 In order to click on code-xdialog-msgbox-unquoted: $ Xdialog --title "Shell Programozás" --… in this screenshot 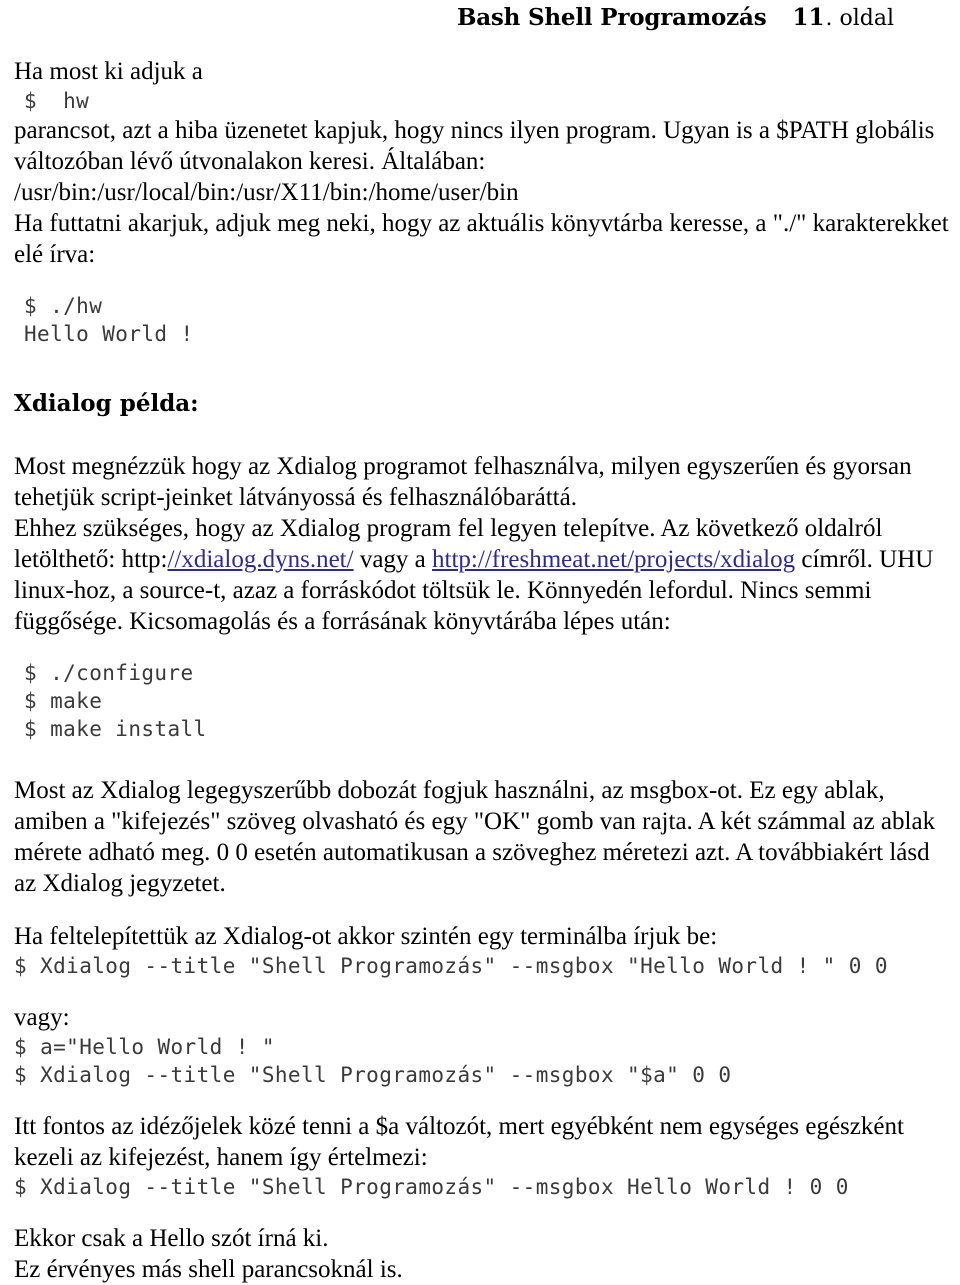, I will do `click(431, 1187)`.